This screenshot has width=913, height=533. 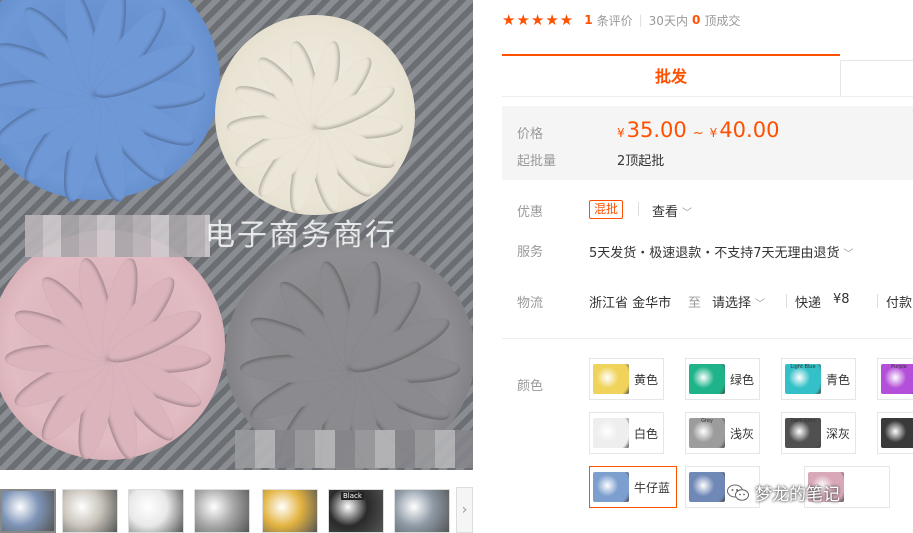 I want to click on image-watermark: 电子商务商行, so click(x=301, y=235).